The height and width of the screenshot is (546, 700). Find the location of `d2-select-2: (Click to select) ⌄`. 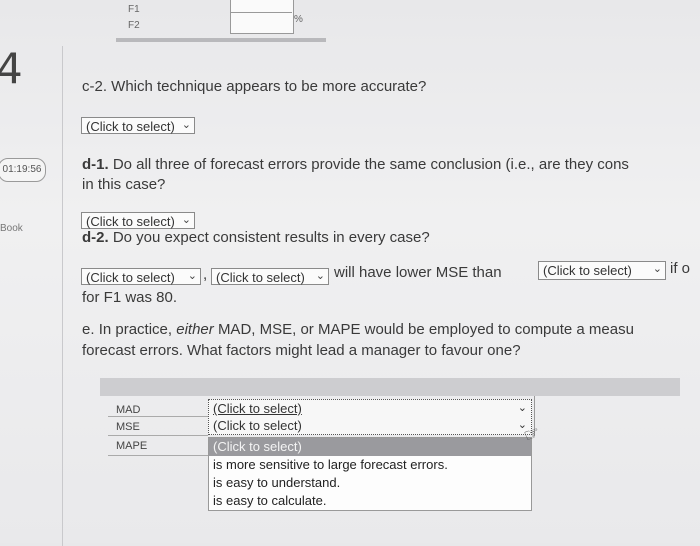

d2-select-2: (Click to select) ⌄ is located at coordinates (270, 276).